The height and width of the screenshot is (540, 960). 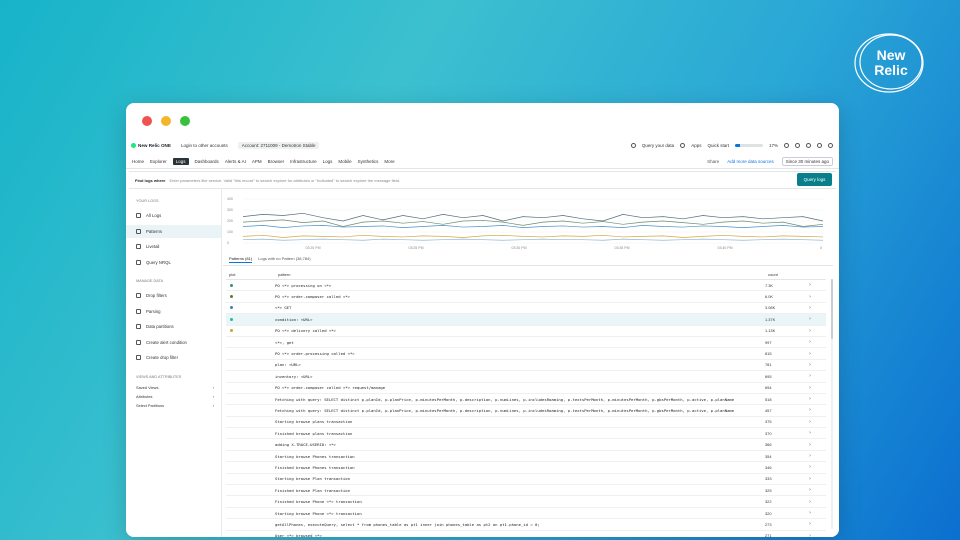 What do you see at coordinates (257, 161) in the screenshot?
I see `nav-item-apm: APM` at bounding box center [257, 161].